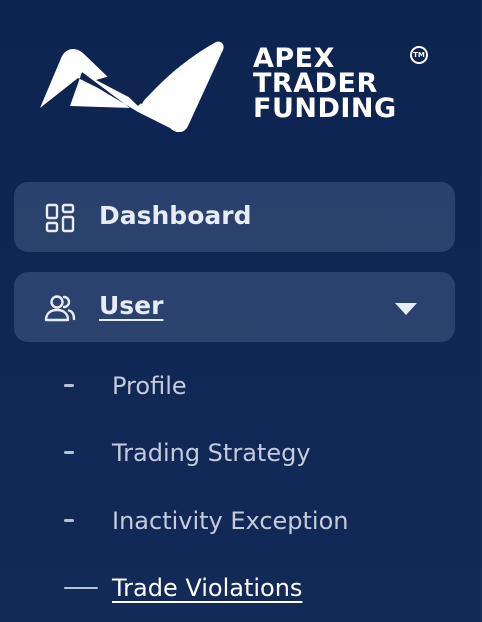 The image size is (482, 622). Describe the element at coordinates (175, 215) in the screenshot. I see `sidebar-item-label: Dashboard` at that location.